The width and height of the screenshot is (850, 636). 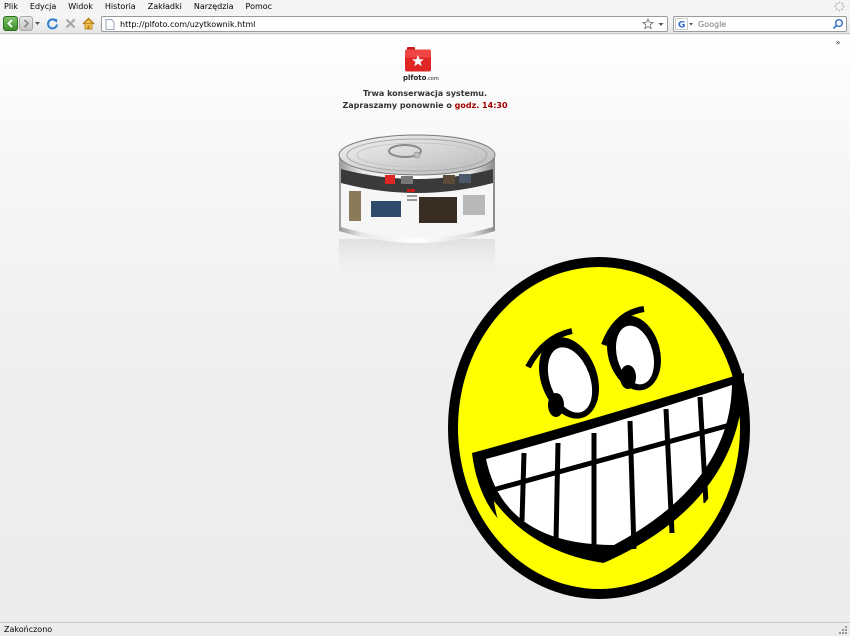 I want to click on forward-arrow-icon, so click(x=26, y=23).